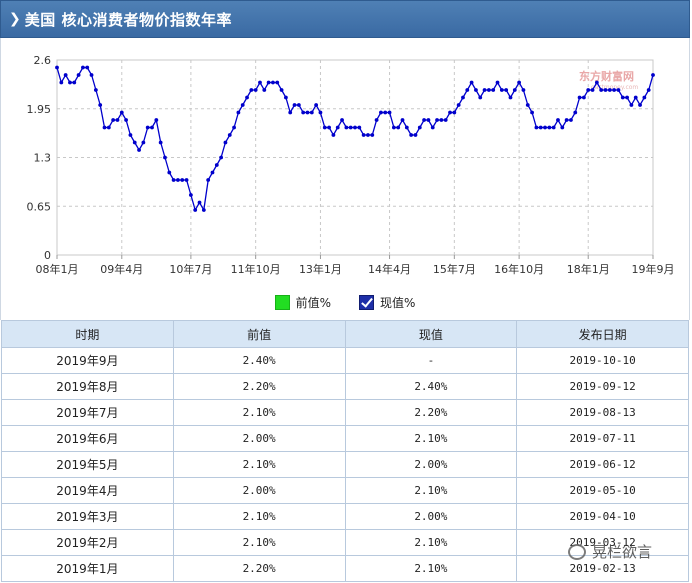 The width and height of the screenshot is (692, 583). What do you see at coordinates (602, 516) in the screenshot?
I see `cell-date: 2019-04-10` at bounding box center [602, 516].